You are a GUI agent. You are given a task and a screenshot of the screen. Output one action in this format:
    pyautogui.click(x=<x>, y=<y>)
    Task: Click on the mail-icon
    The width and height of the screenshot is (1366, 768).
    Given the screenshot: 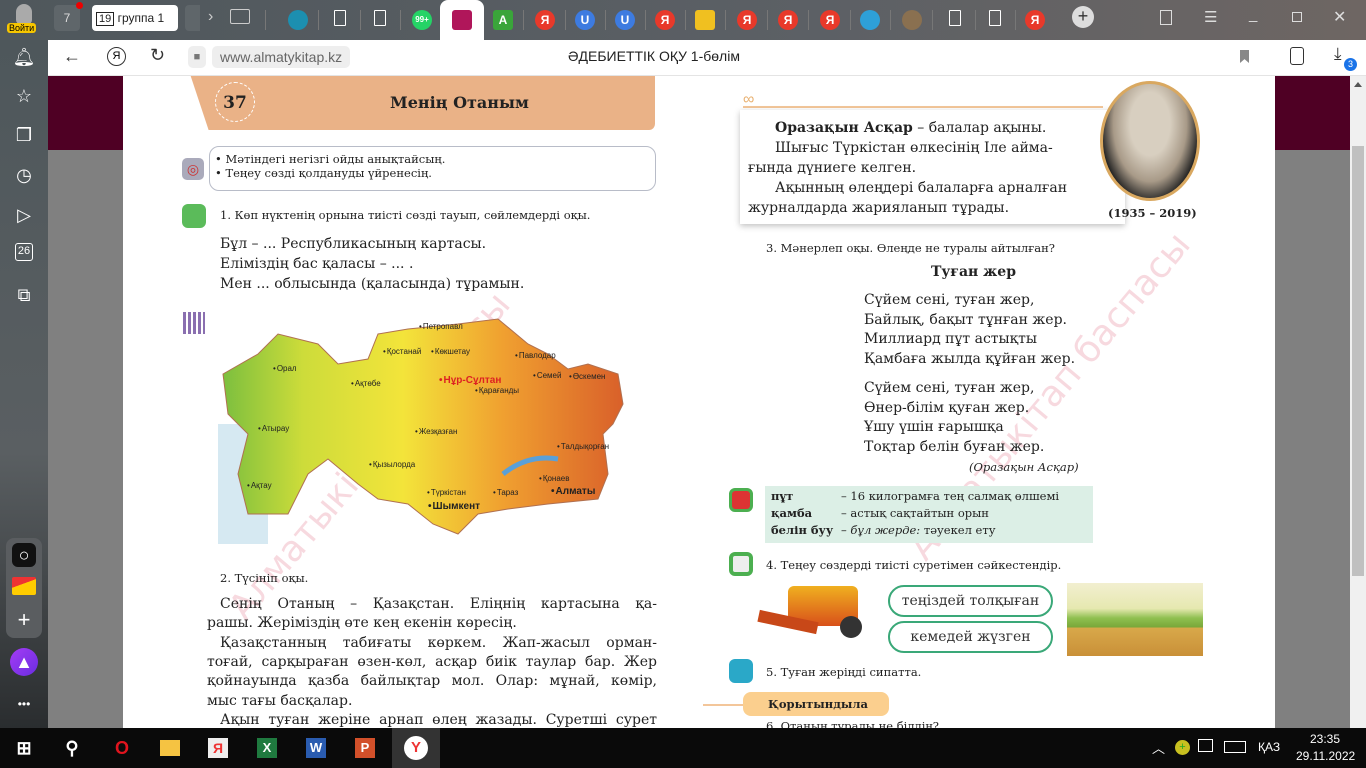 What is the action you would take?
    pyautogui.click(x=24, y=586)
    